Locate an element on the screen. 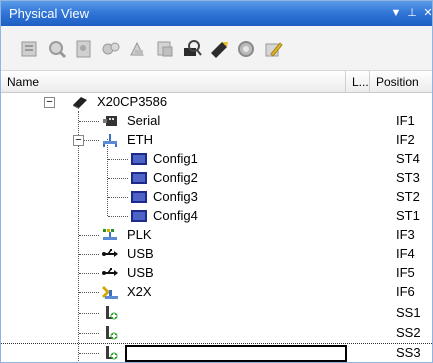 The width and height of the screenshot is (433, 363). tree-row-ss1: SS1 is located at coordinates (216, 313).